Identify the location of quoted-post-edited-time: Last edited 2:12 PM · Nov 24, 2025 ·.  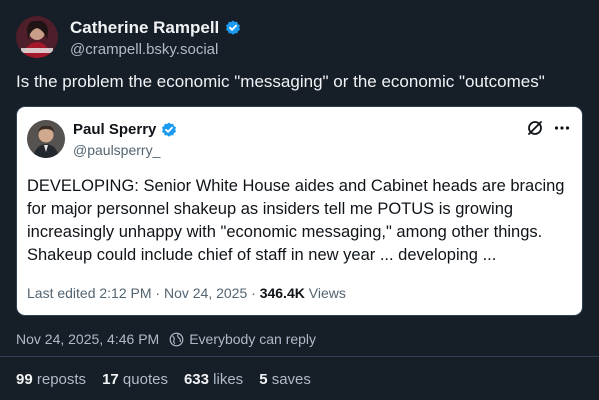
(143, 293).